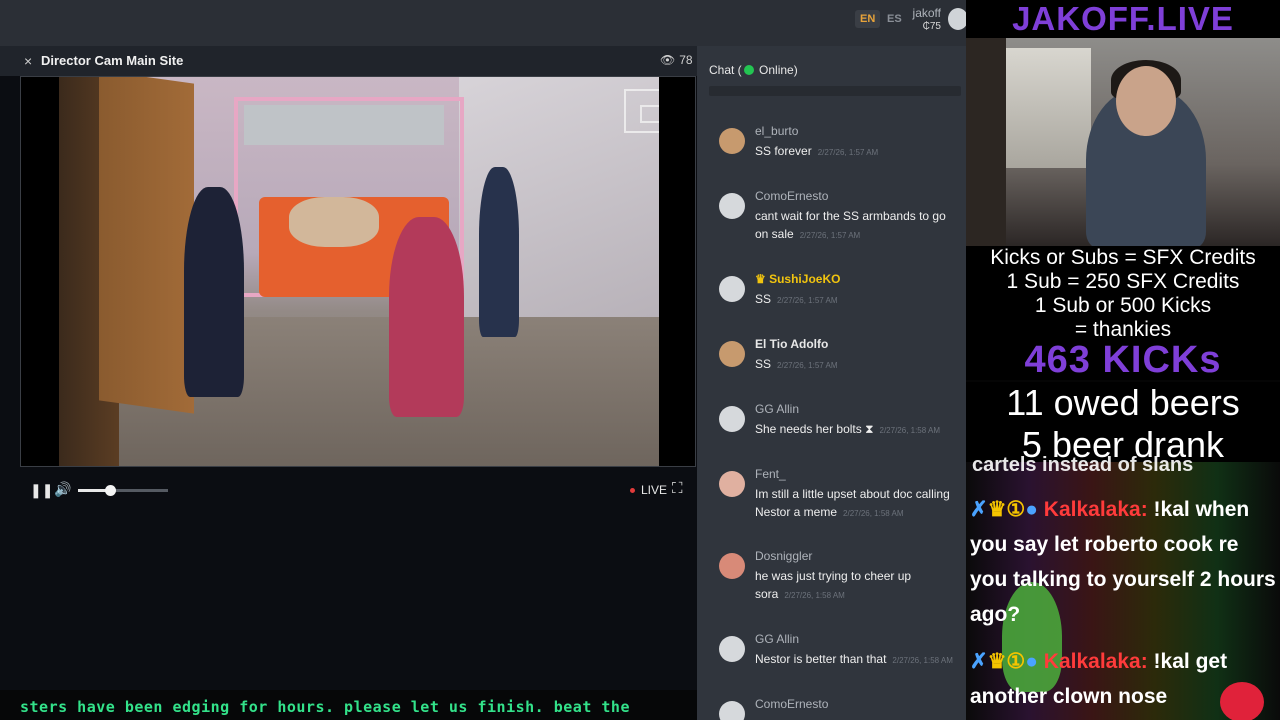  What do you see at coordinates (1123, 257) in the screenshot?
I see `rule-line: Kicks or Subs = SFX Credits` at bounding box center [1123, 257].